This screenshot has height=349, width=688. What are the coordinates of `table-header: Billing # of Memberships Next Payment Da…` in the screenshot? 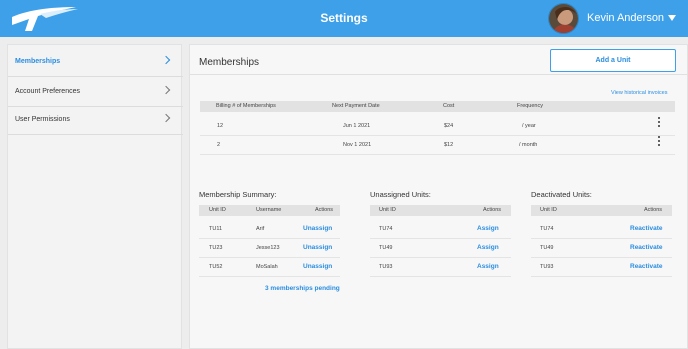 It's located at (437, 106).